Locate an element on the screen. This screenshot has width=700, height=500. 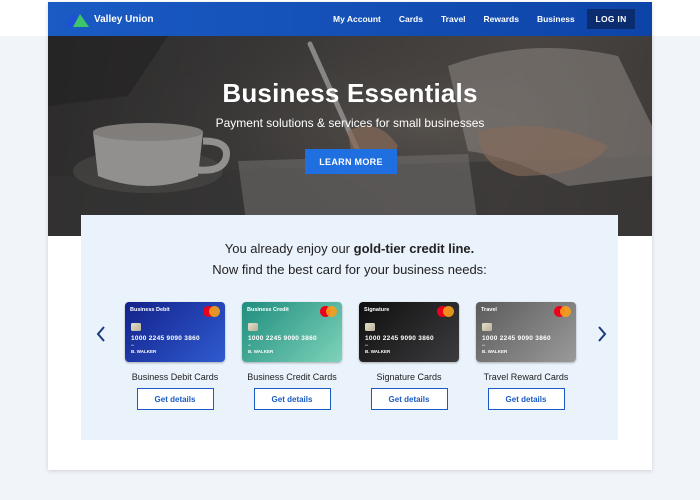
credit-card-image: Travel 1000 2245 9090 3860 ••• B. WALKER is located at coordinates (526, 332).